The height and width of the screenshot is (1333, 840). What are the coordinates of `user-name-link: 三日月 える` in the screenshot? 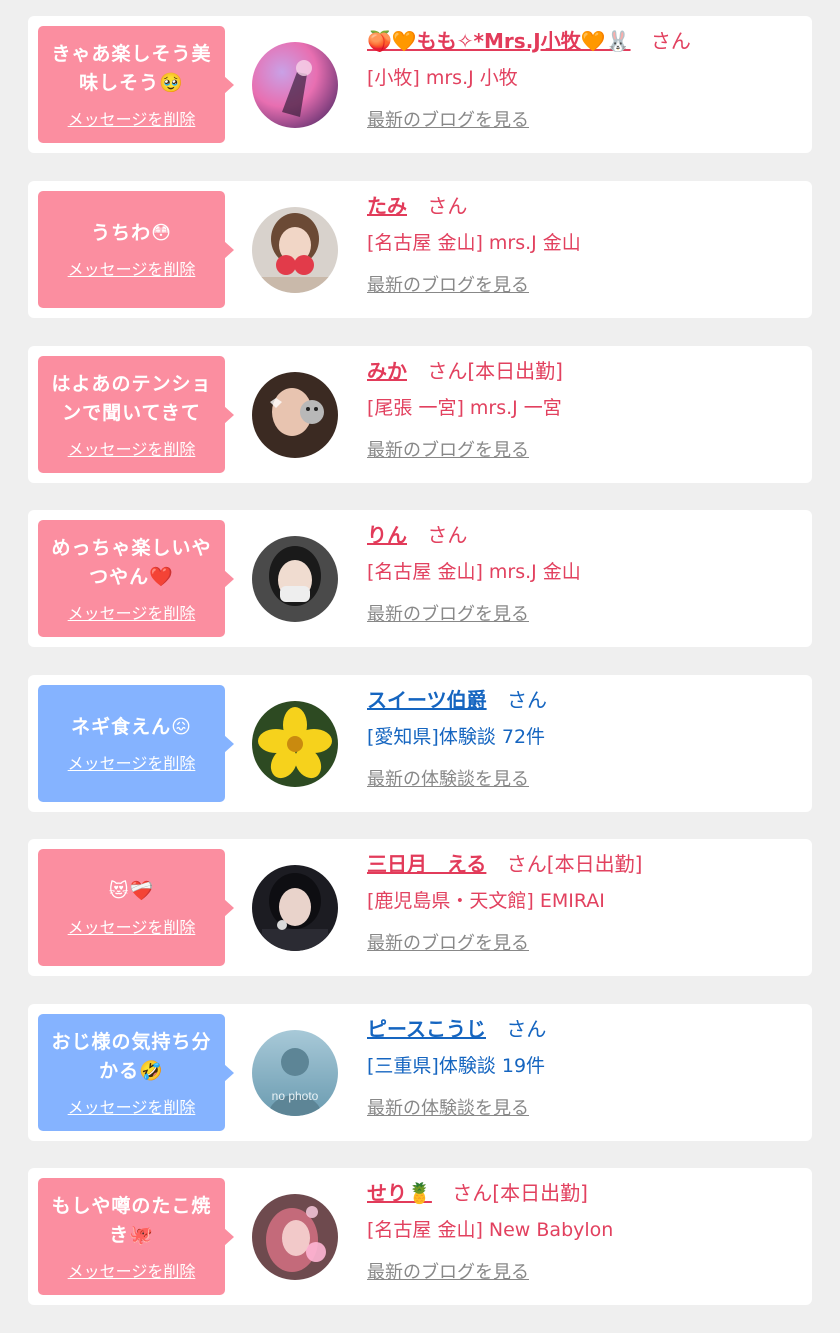 It's located at (426, 864).